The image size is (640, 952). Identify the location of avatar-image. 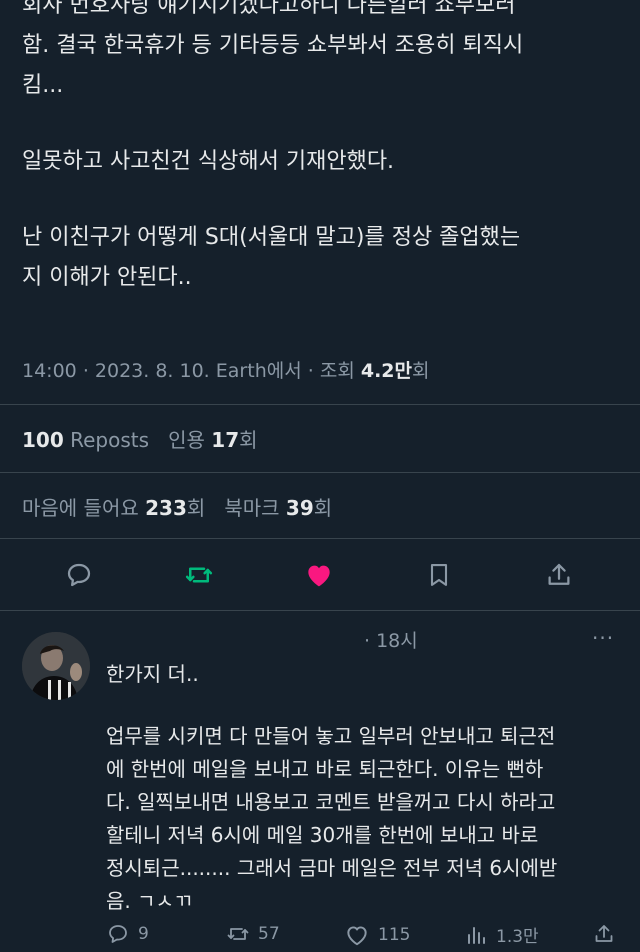
(56, 666).